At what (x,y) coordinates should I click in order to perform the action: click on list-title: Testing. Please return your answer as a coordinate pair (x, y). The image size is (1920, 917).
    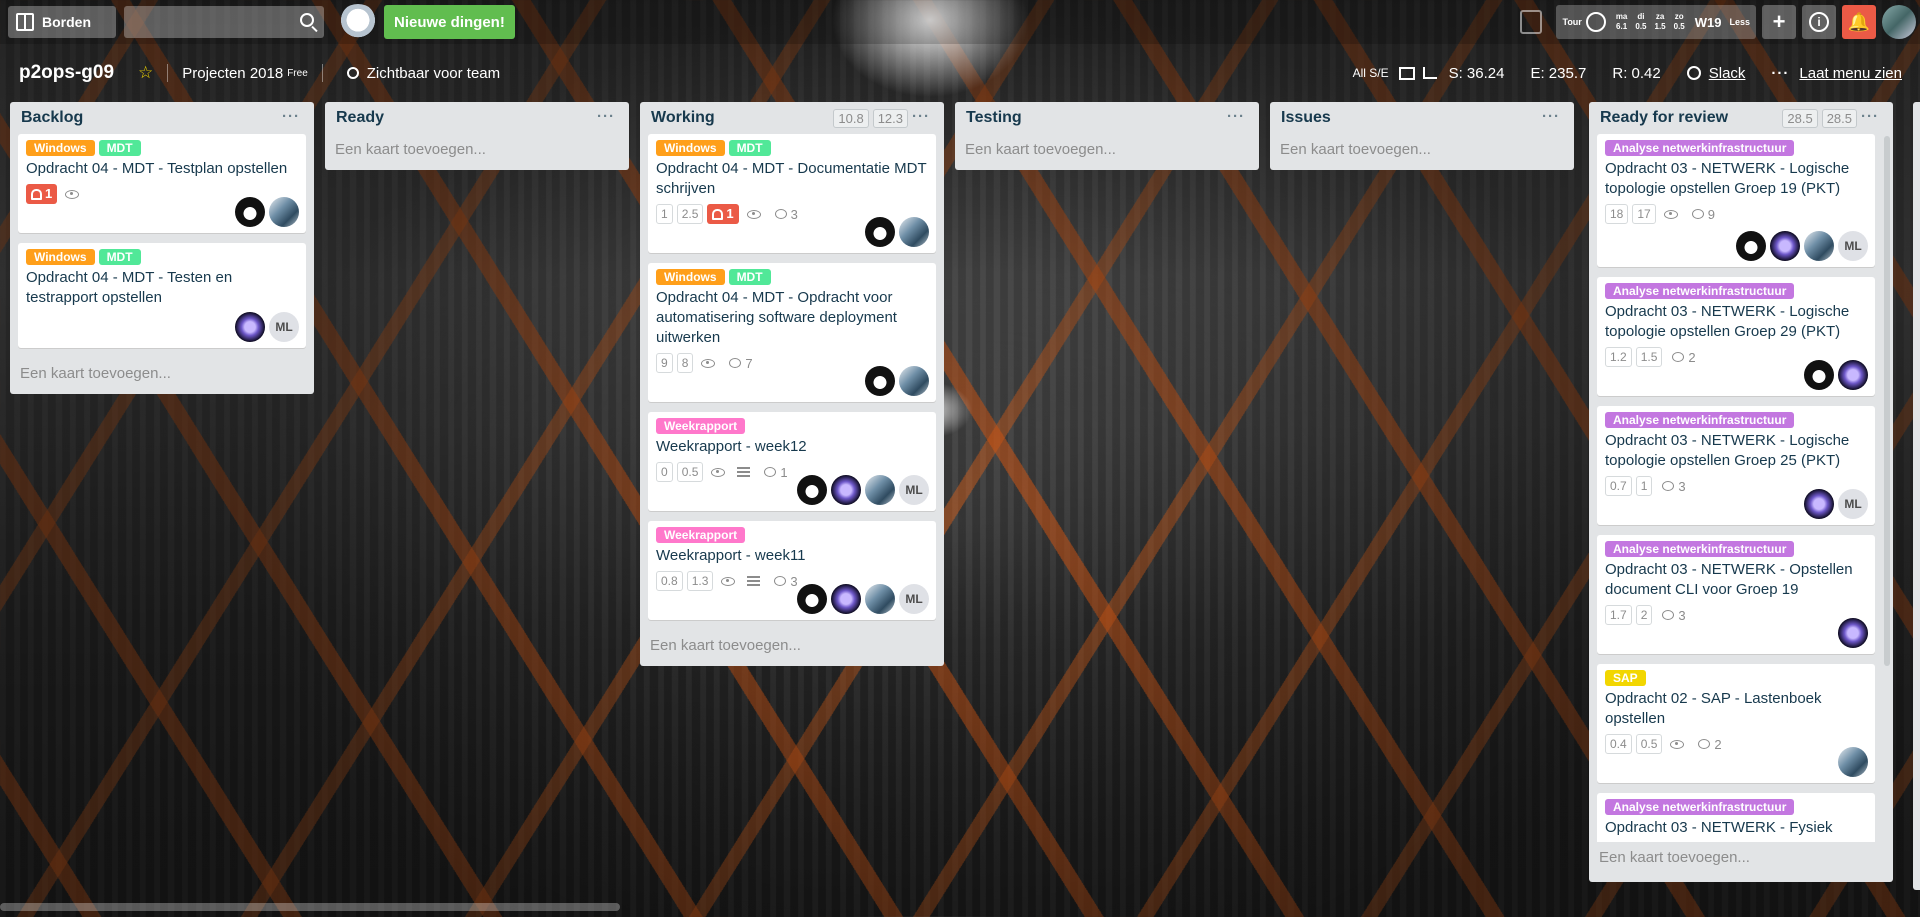
    Looking at the image, I should click on (994, 118).